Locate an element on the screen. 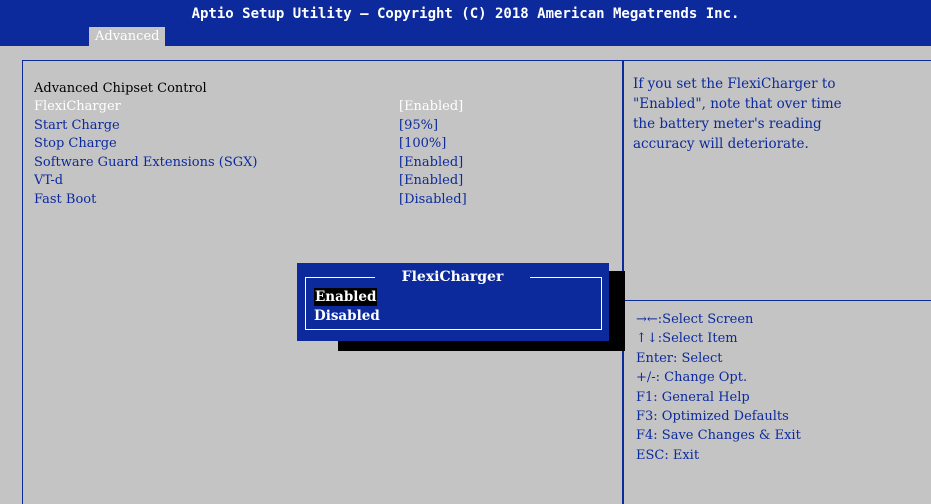  key-help-optimized-defaults: F3: Optimized Defaults is located at coordinates (712, 417).